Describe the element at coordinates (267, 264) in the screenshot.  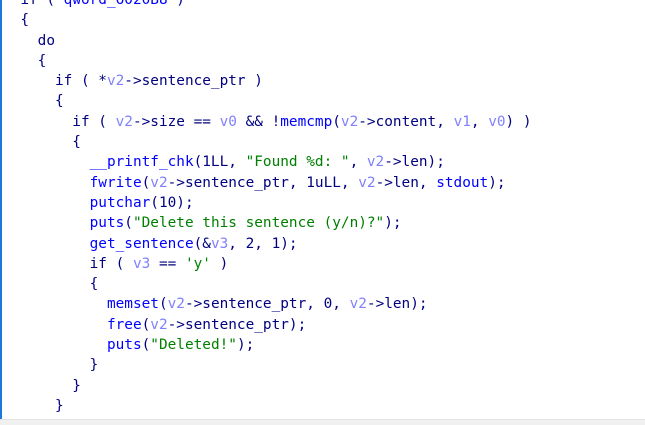
I see `code-line: if ( v3 == 'y' )` at that location.